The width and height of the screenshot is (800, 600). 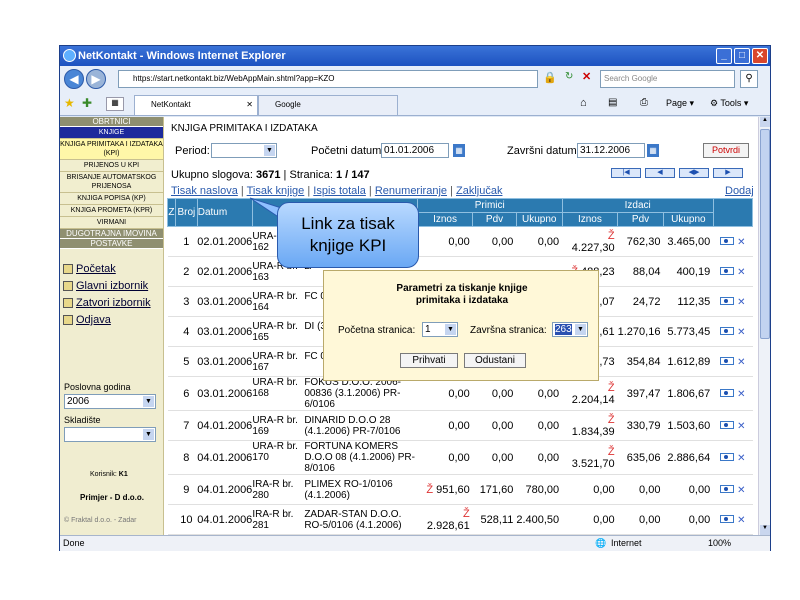 I want to click on warehouse-select: ▼, so click(x=110, y=434).